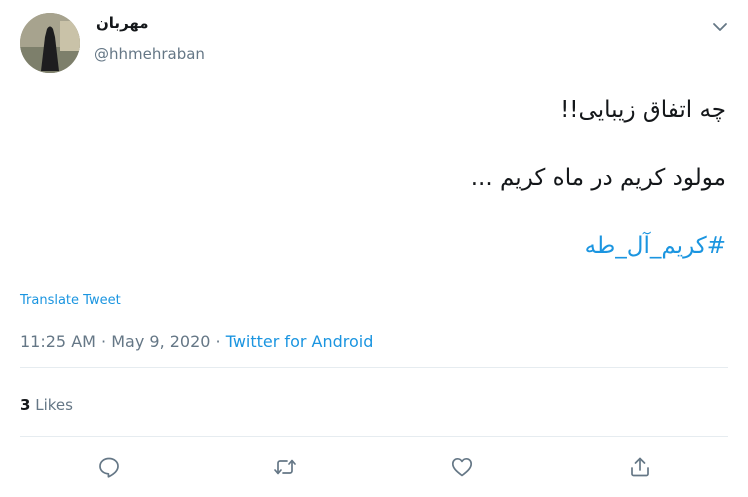 The width and height of the screenshot is (748, 497). What do you see at coordinates (25, 405) in the screenshot?
I see `likes-count: 3` at bounding box center [25, 405].